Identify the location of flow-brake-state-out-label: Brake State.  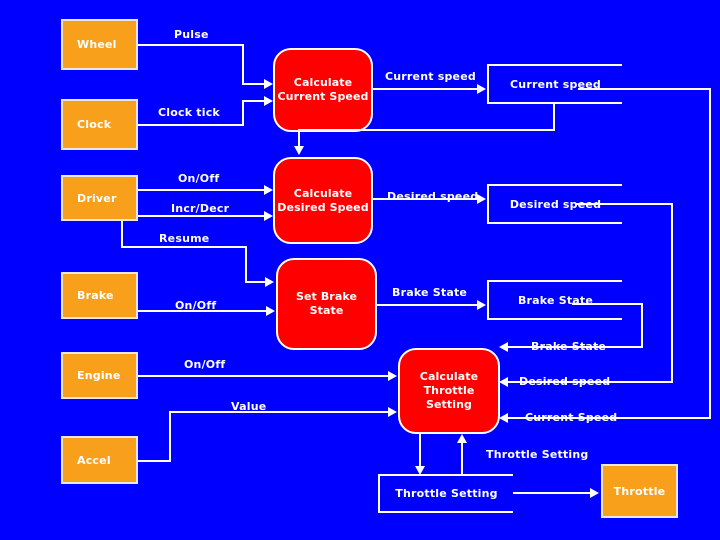
(430, 292).